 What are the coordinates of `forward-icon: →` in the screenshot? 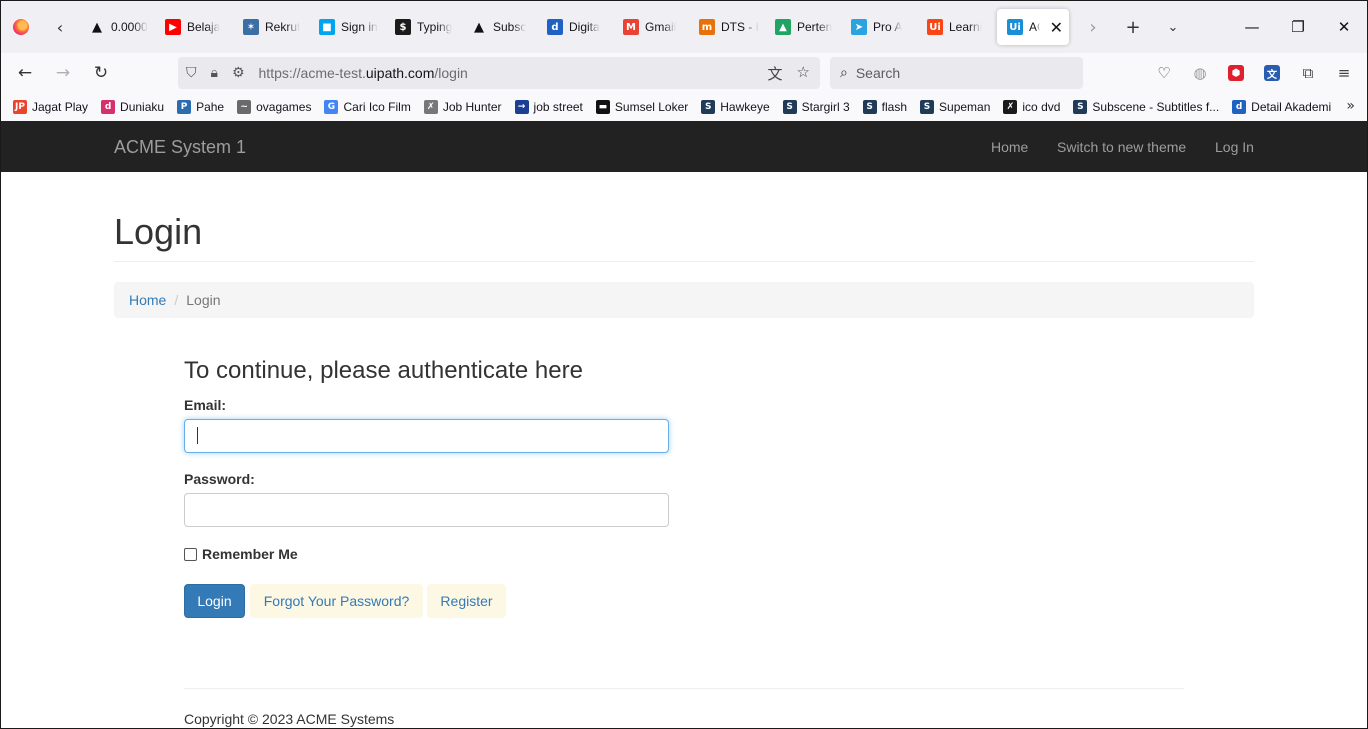 It's located at (63, 73).